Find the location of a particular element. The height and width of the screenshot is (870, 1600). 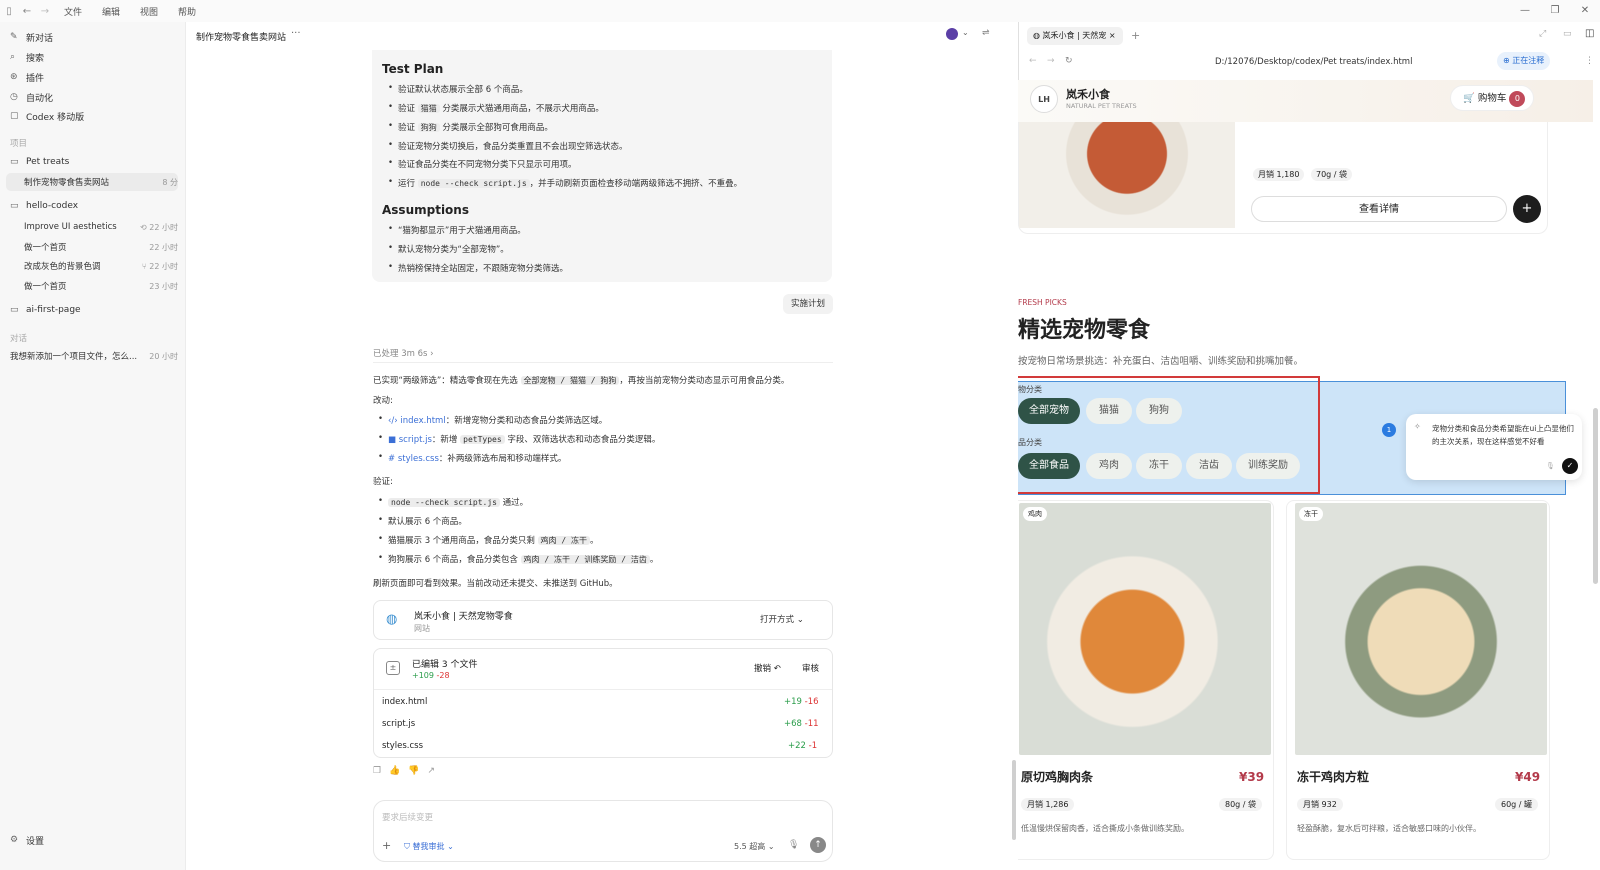

minimize-icon: — is located at coordinates (1525, 11).